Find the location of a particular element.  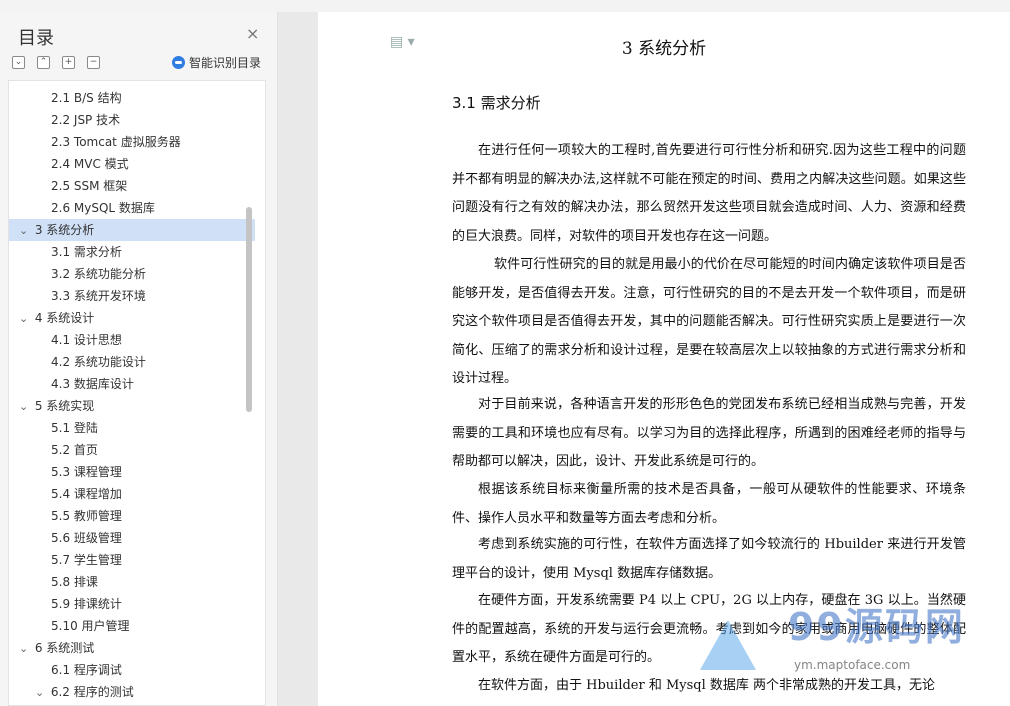

toc-item: 2.5 SSM 框架 is located at coordinates (137, 186).